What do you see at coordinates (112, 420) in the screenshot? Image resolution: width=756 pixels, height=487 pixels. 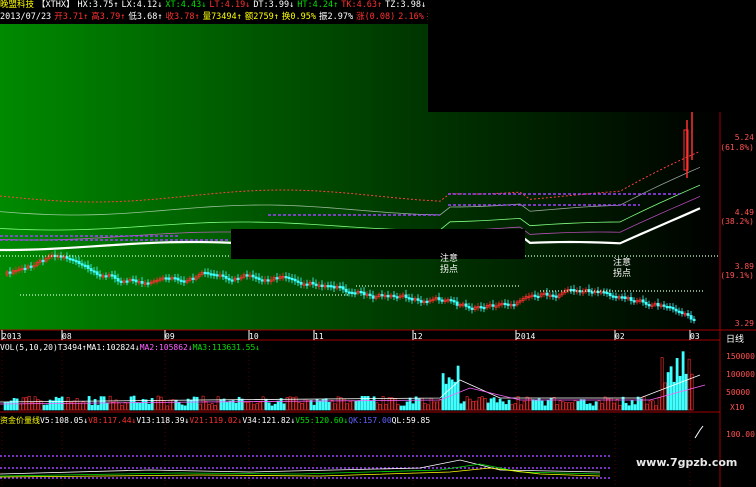 I see `header-field: V8:117.44↓` at bounding box center [112, 420].